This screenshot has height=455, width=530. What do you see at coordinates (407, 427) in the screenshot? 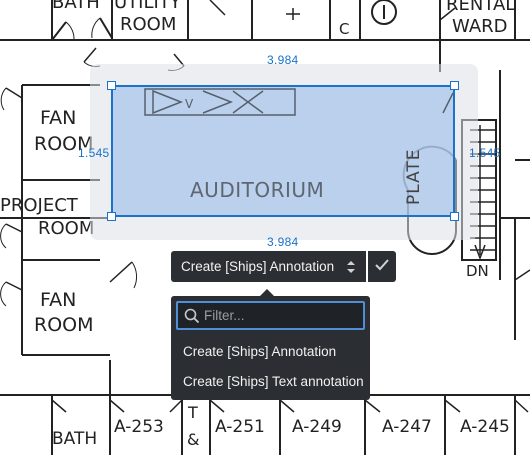
I see `room-label-a247: A-247` at bounding box center [407, 427].